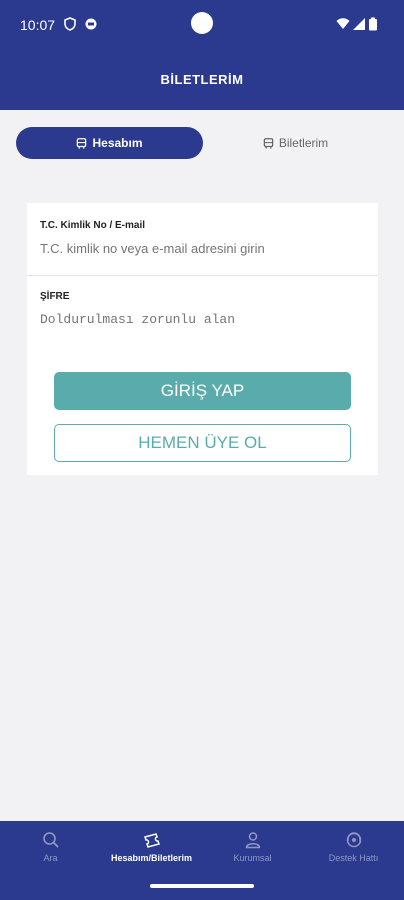 This screenshot has height=900, width=404. What do you see at coordinates (359, 24) in the screenshot?
I see `signal-icon` at bounding box center [359, 24].